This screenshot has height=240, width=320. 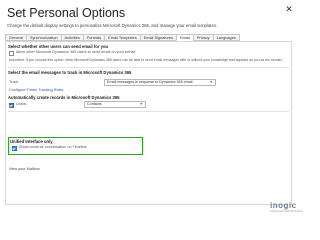 What do you see at coordinates (16, 37) in the screenshot?
I see `tab-general: General` at bounding box center [16, 37].